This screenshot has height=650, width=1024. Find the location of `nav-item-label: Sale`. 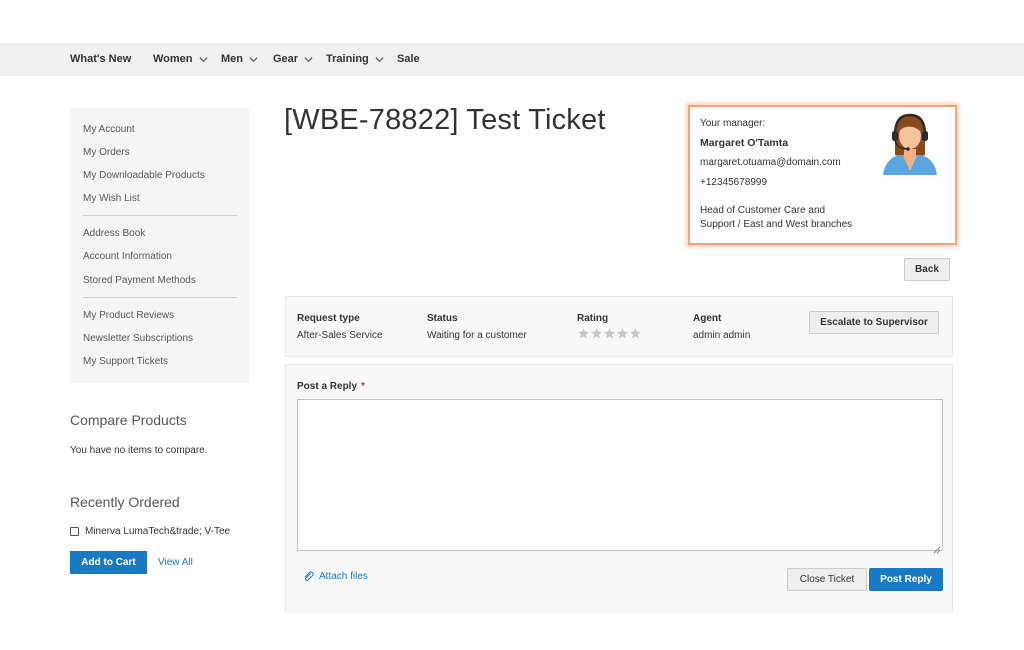

nav-item-label: Sale is located at coordinates (408, 59).